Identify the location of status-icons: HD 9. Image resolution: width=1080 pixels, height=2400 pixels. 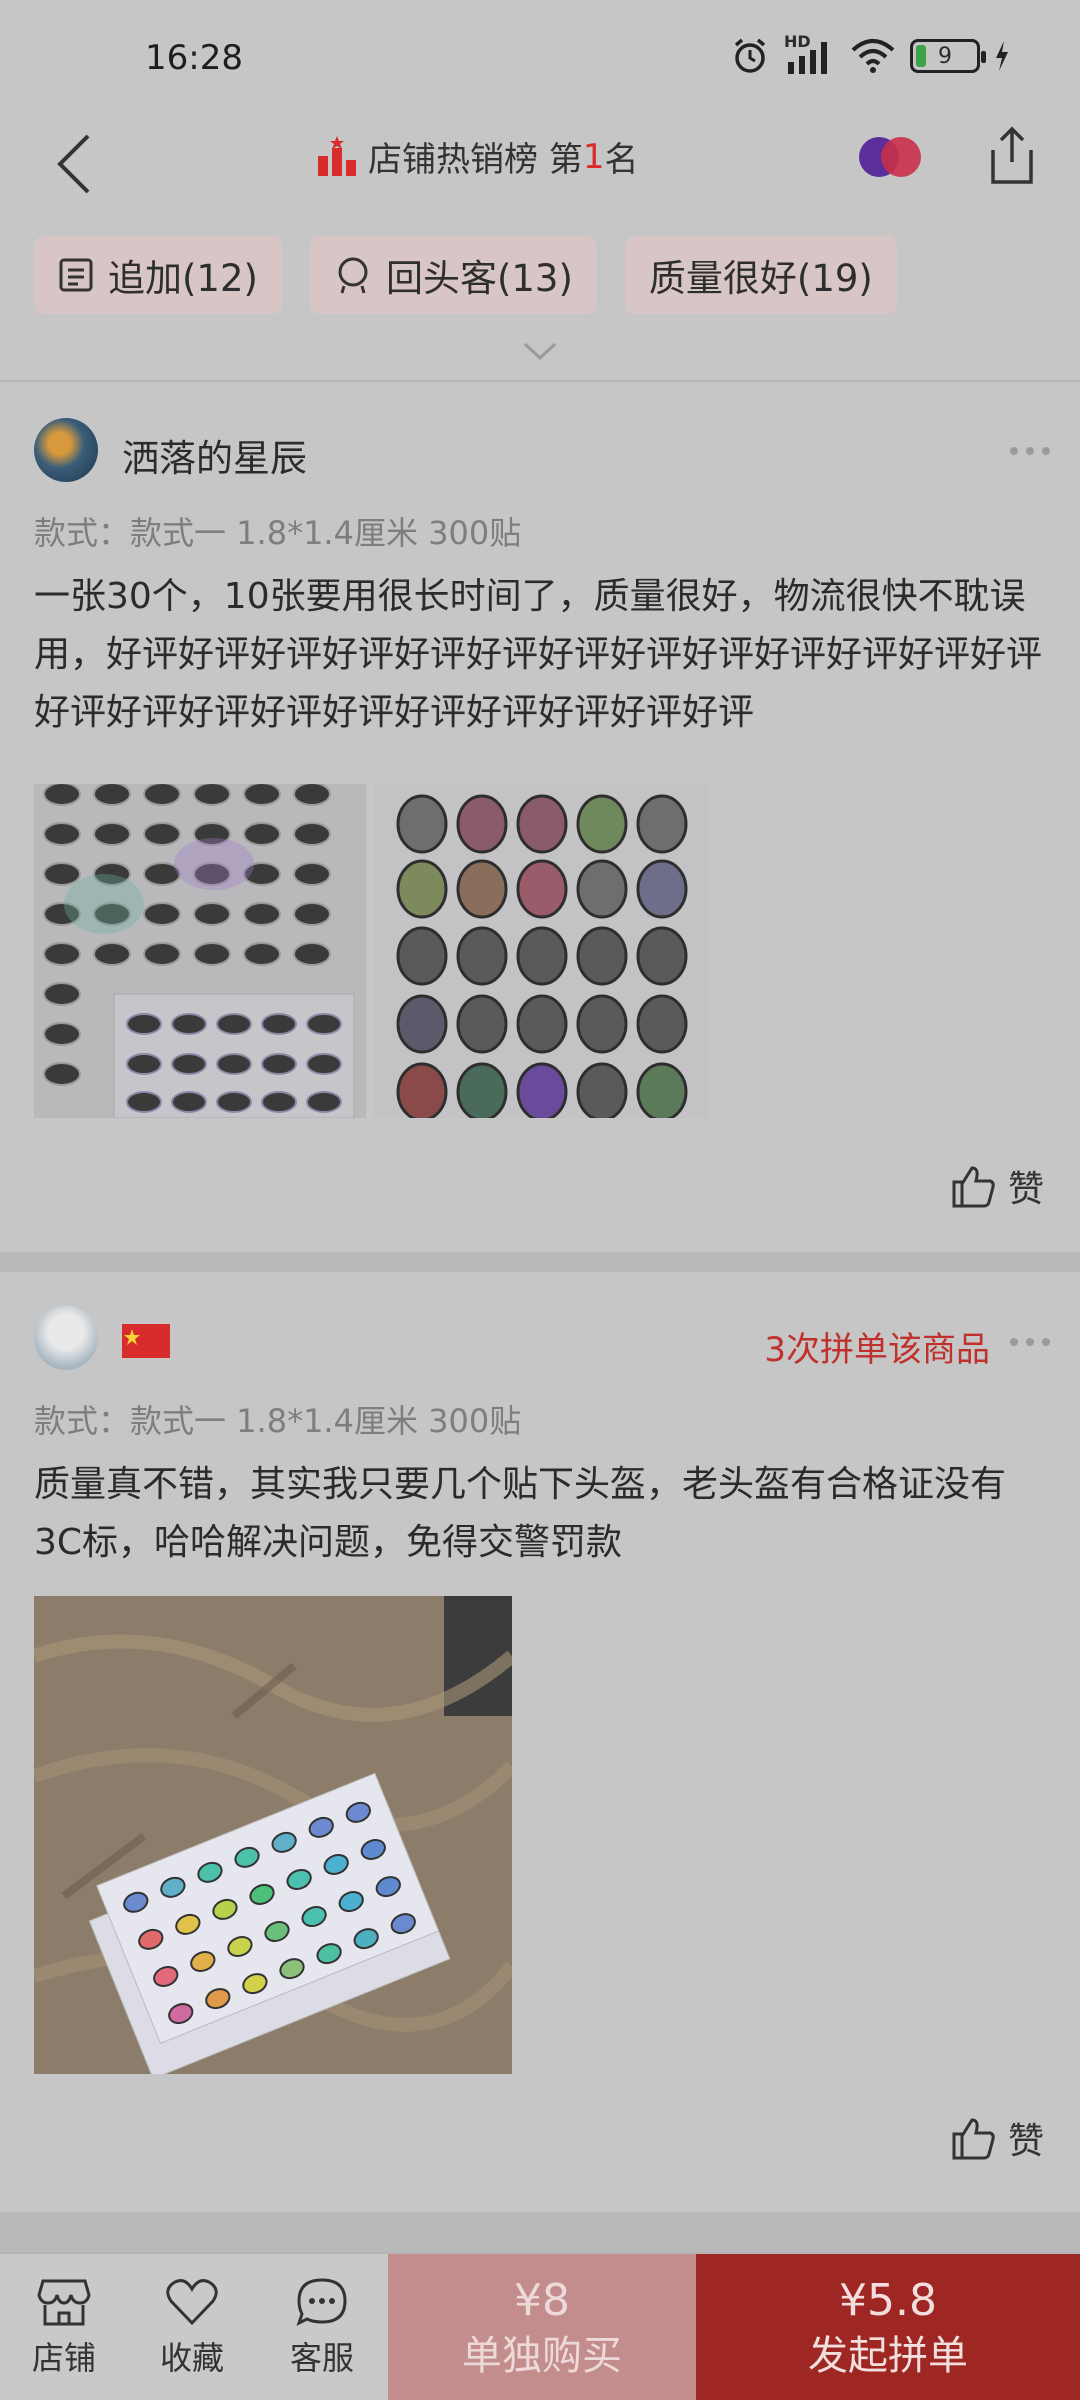
(870, 54).